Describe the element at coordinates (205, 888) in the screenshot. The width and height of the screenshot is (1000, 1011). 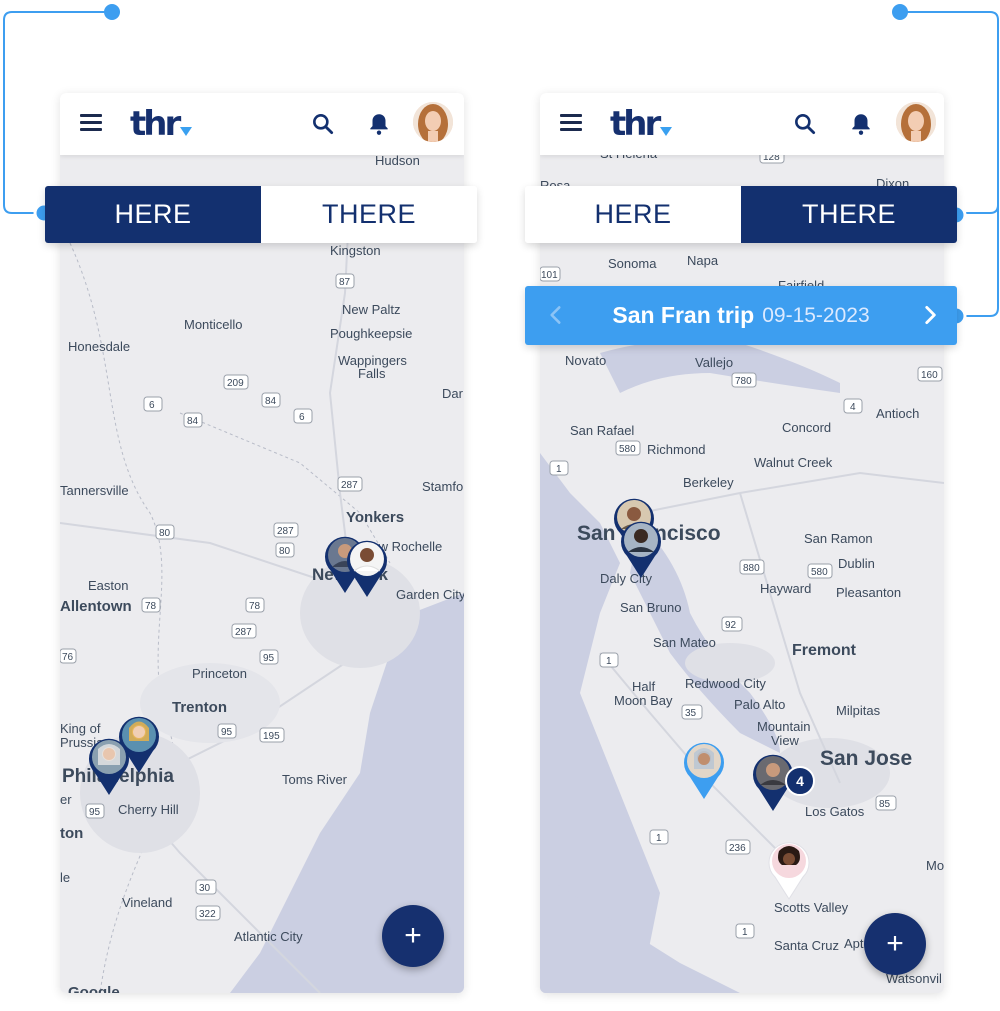
I see `svg-text: 30` at that location.